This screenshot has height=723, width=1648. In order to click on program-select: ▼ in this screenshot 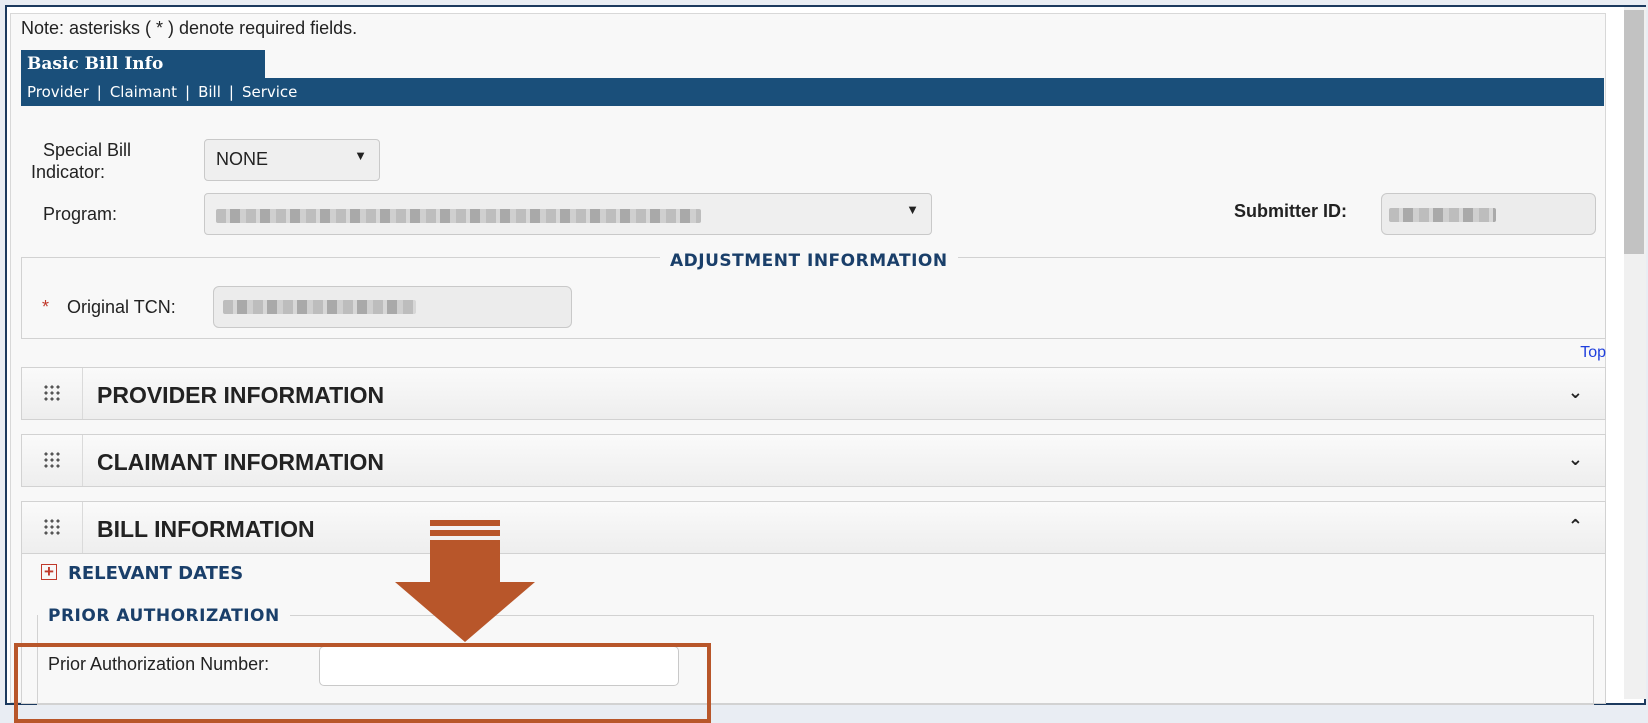, I will do `click(568, 214)`.